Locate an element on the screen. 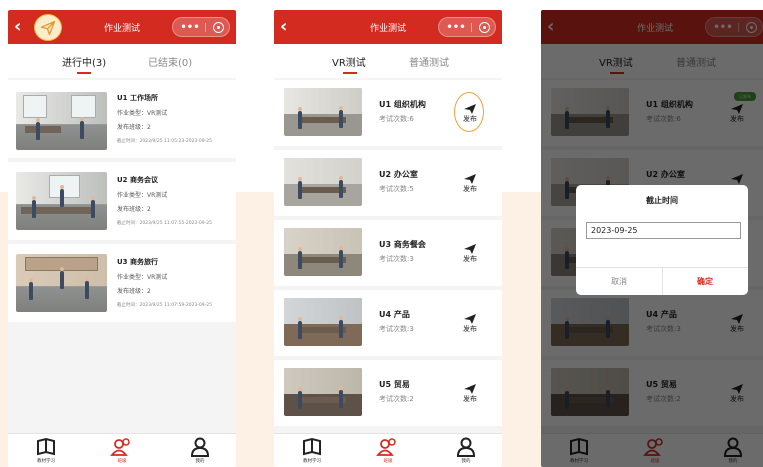 The height and width of the screenshot is (467, 763). test-title: U5 贸易 is located at coordinates (394, 384).